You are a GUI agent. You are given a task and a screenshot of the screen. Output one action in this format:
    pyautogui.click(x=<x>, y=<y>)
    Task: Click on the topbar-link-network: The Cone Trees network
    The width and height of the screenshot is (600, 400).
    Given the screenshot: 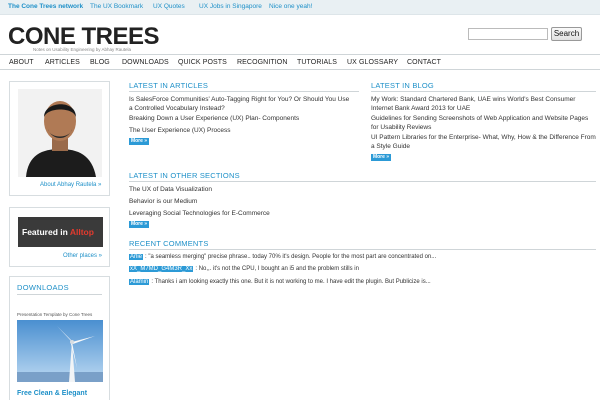 What is the action you would take?
    pyautogui.click(x=45, y=6)
    